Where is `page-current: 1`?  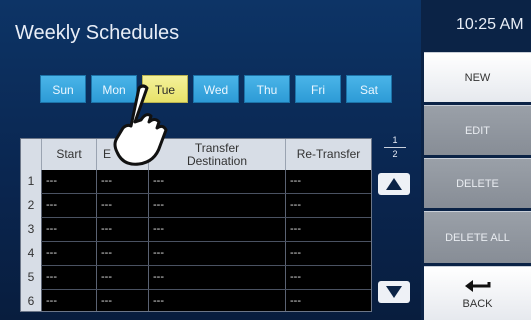 page-current: 1 is located at coordinates (395, 140).